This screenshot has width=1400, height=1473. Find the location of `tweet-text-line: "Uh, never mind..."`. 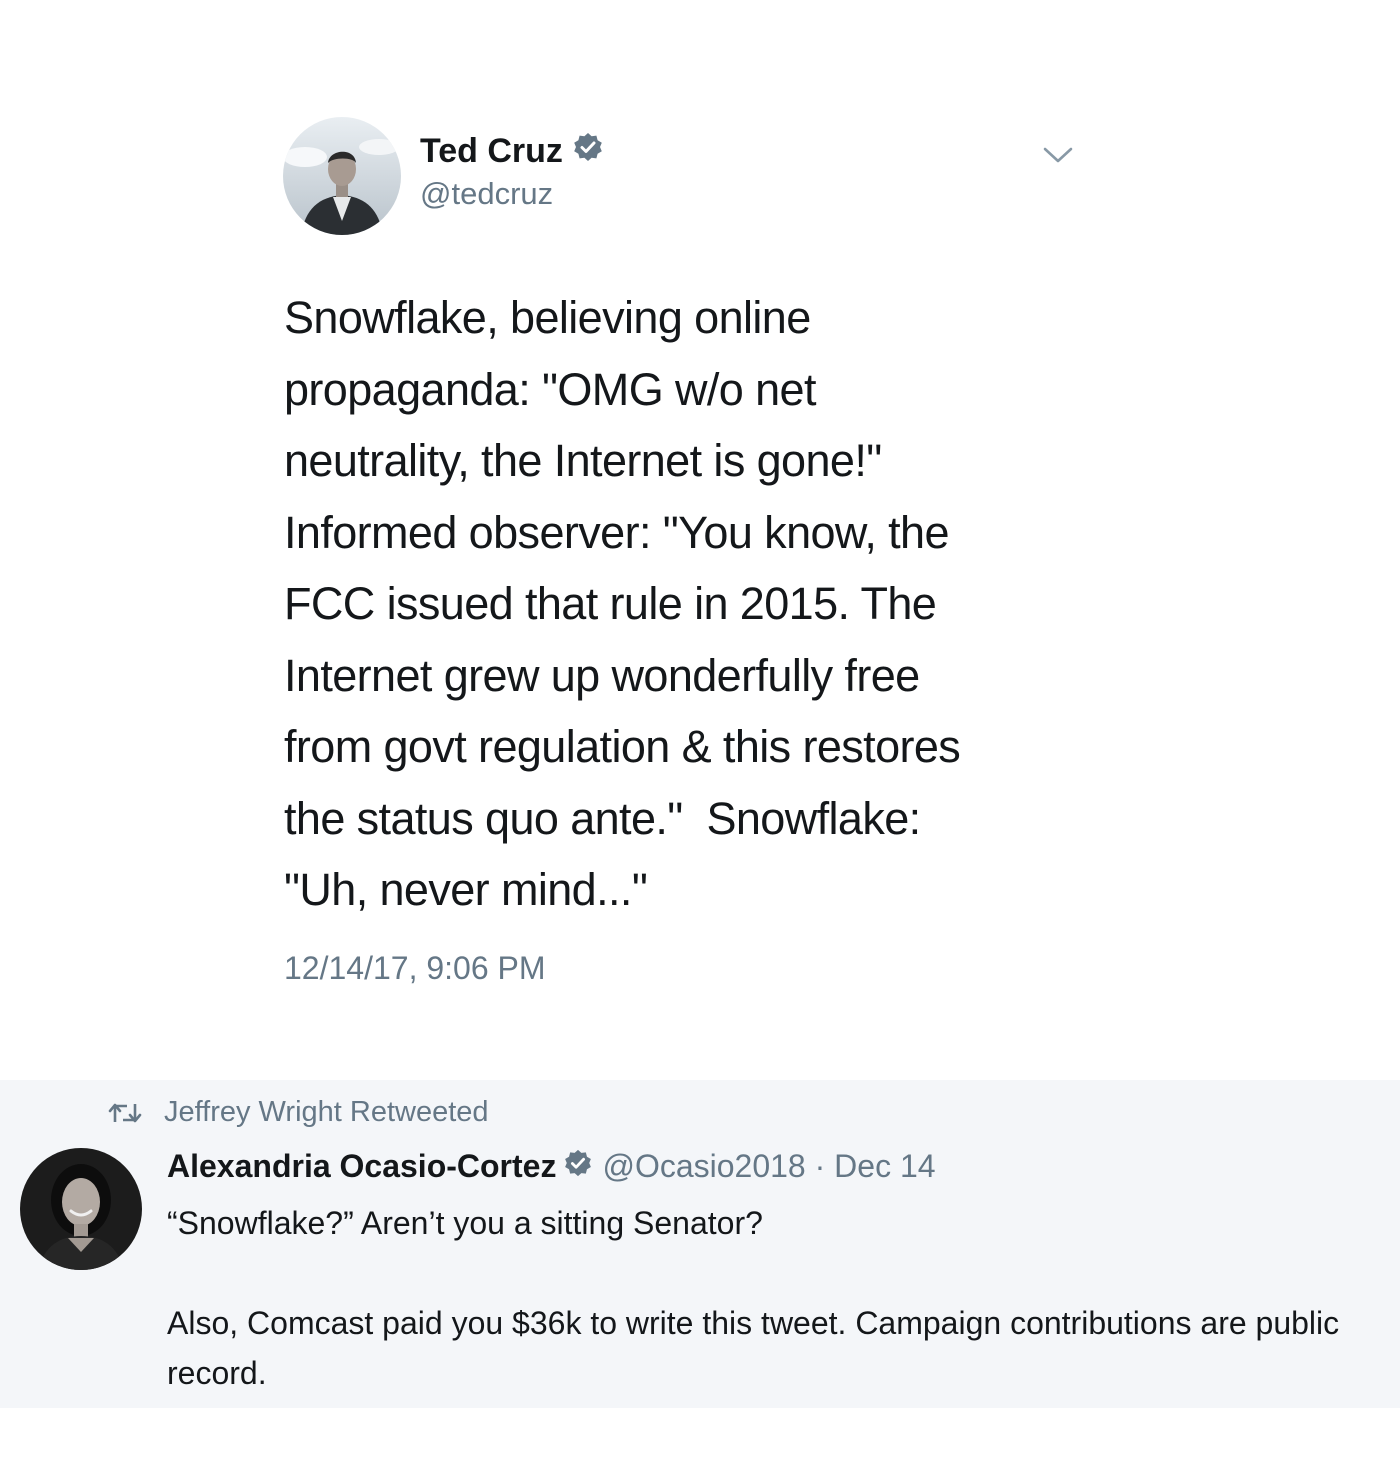

tweet-text-line: "Uh, never mind..." is located at coordinates (466, 889).